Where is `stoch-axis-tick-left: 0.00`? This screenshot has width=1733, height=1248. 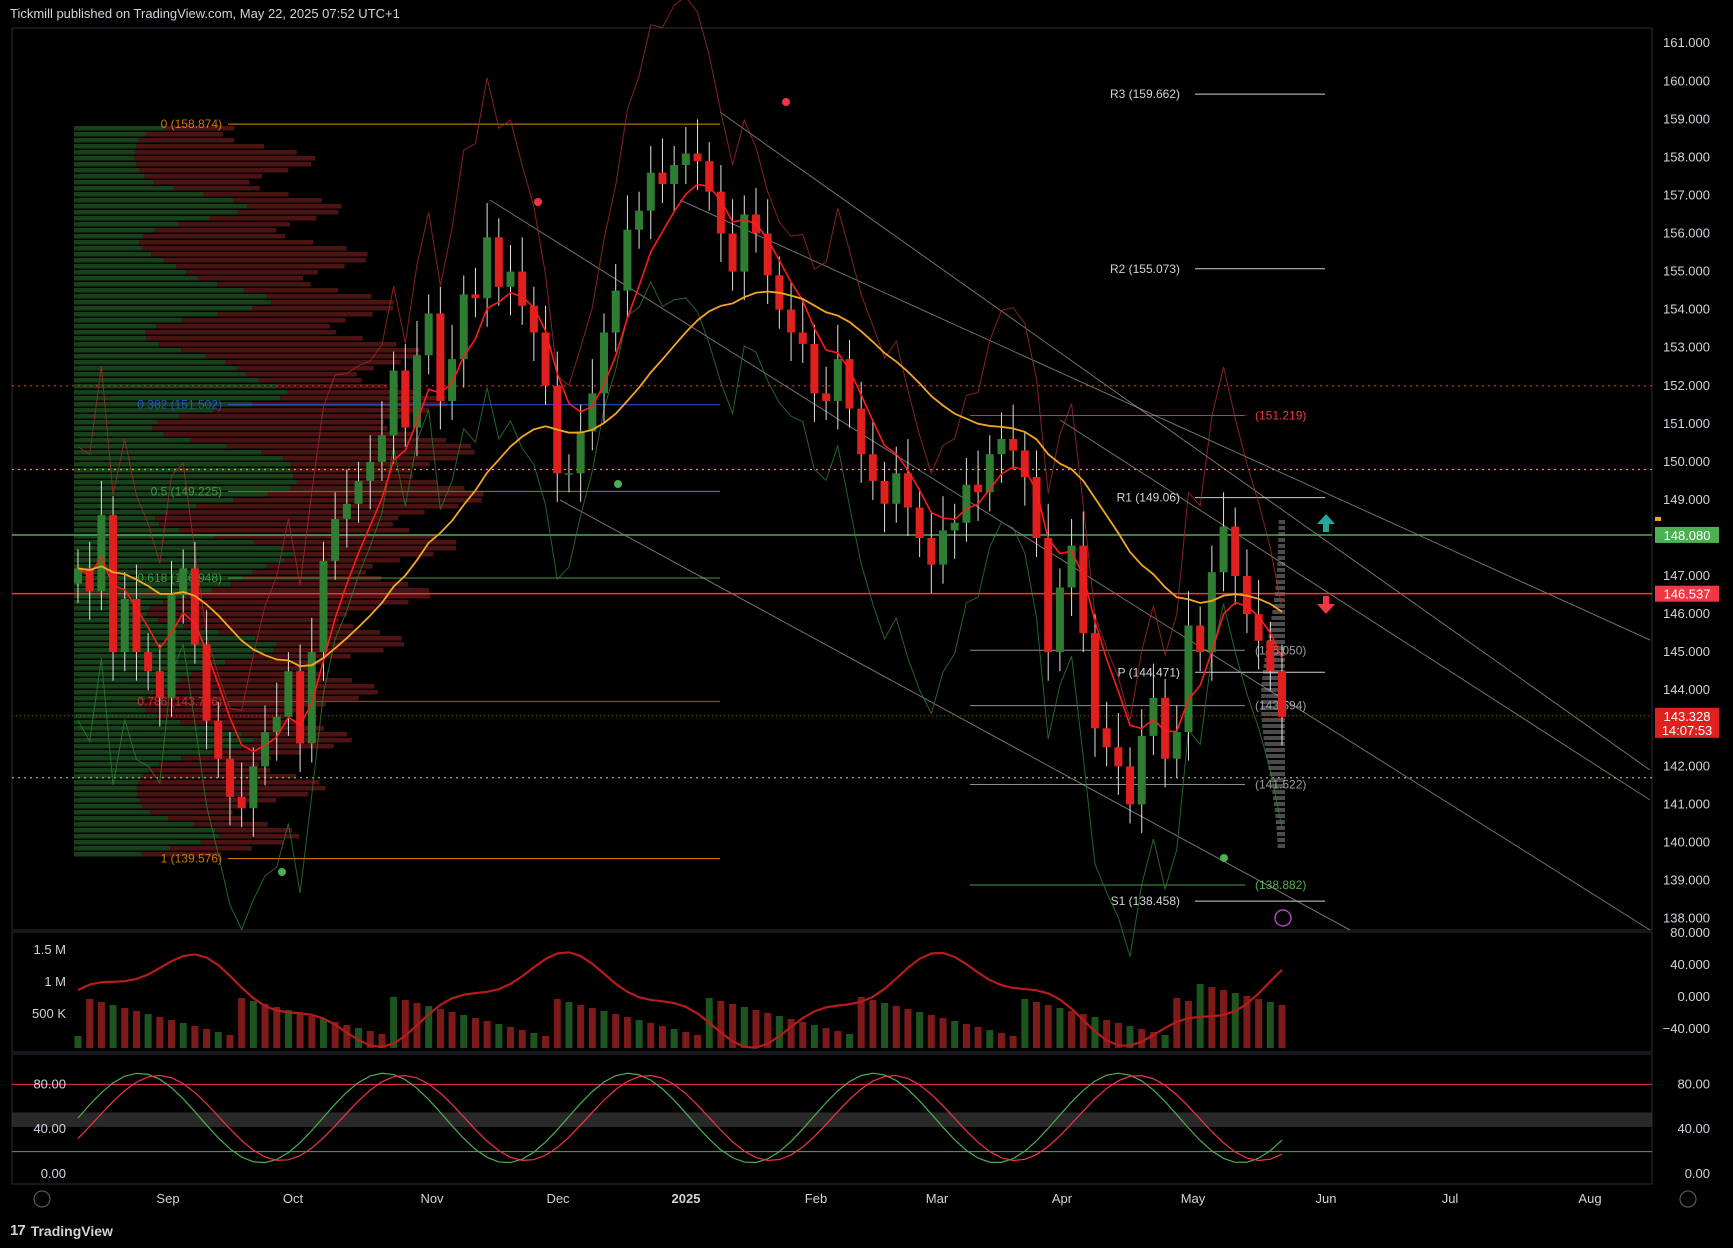 stoch-axis-tick-left: 0.00 is located at coordinates (53, 1173).